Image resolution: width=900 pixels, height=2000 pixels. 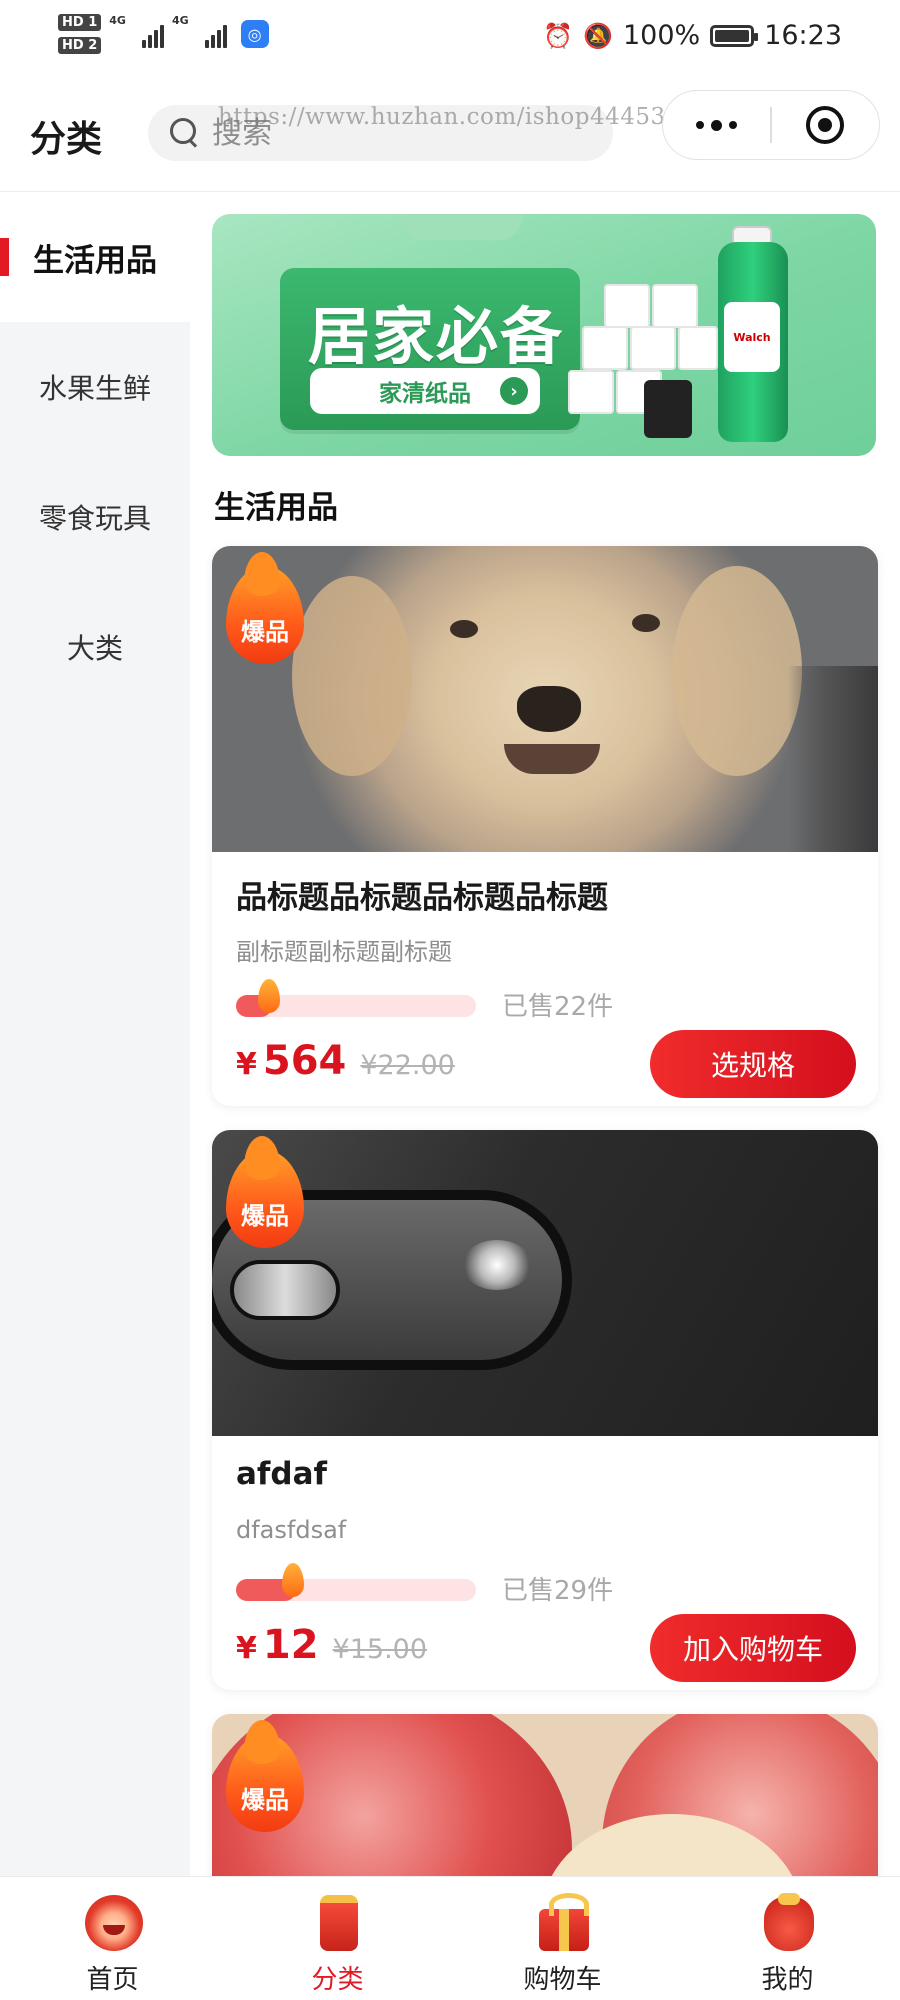 I want to click on sidebar-item-daily-goods: 生活用品, so click(x=95, y=257).